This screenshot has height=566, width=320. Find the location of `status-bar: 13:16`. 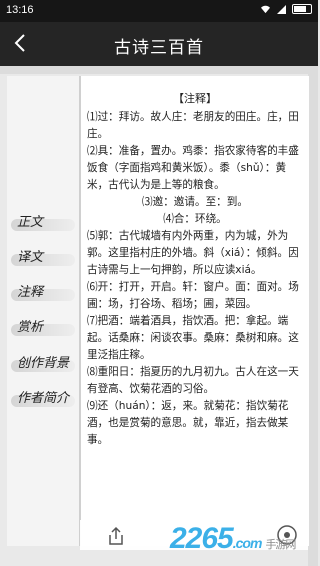

status-bar: 13:16 is located at coordinates (159, 11).